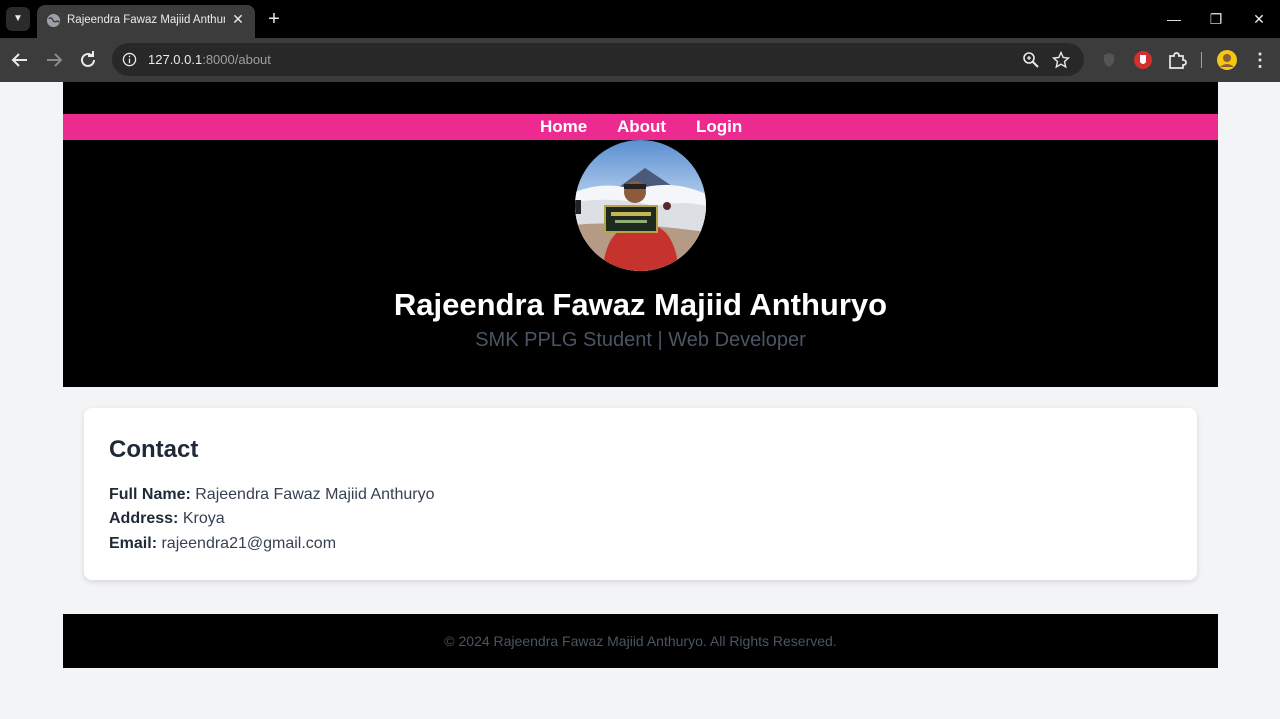 This screenshot has height=719, width=1280. What do you see at coordinates (133, 543) in the screenshot?
I see `email-label: Email:` at bounding box center [133, 543].